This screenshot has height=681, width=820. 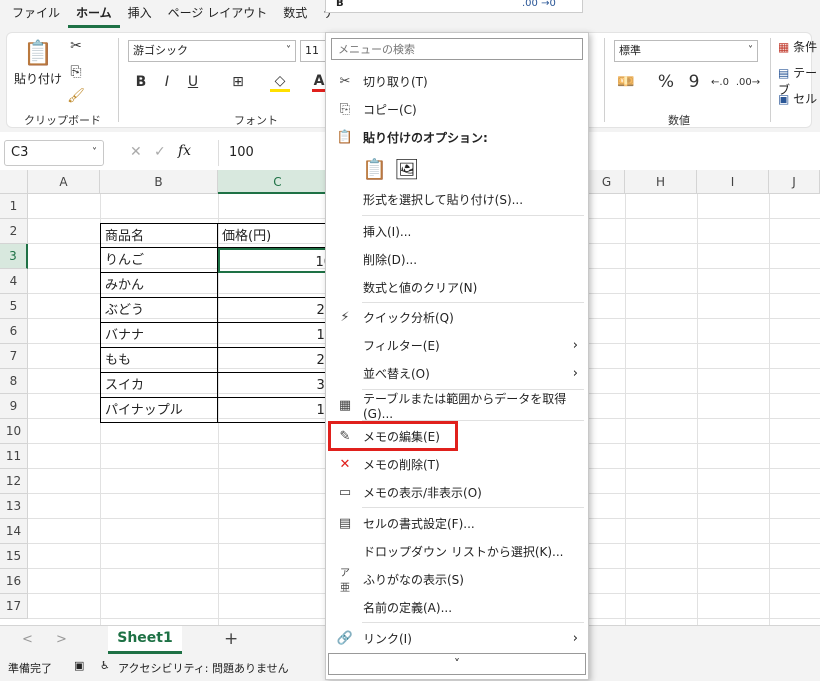 I want to click on accessibility-status: アクセシビリティ: 問題ありません, so click(x=203, y=668).